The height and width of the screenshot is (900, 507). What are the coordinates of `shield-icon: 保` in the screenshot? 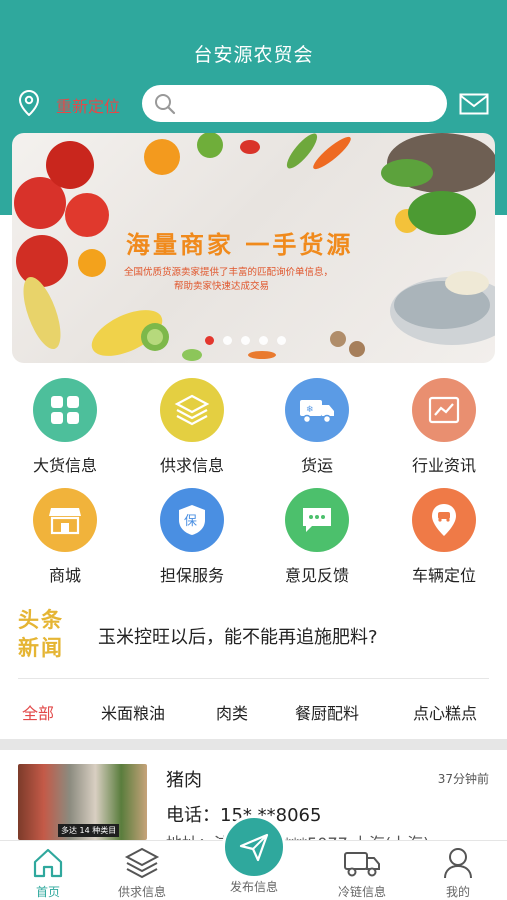 It's located at (192, 520).